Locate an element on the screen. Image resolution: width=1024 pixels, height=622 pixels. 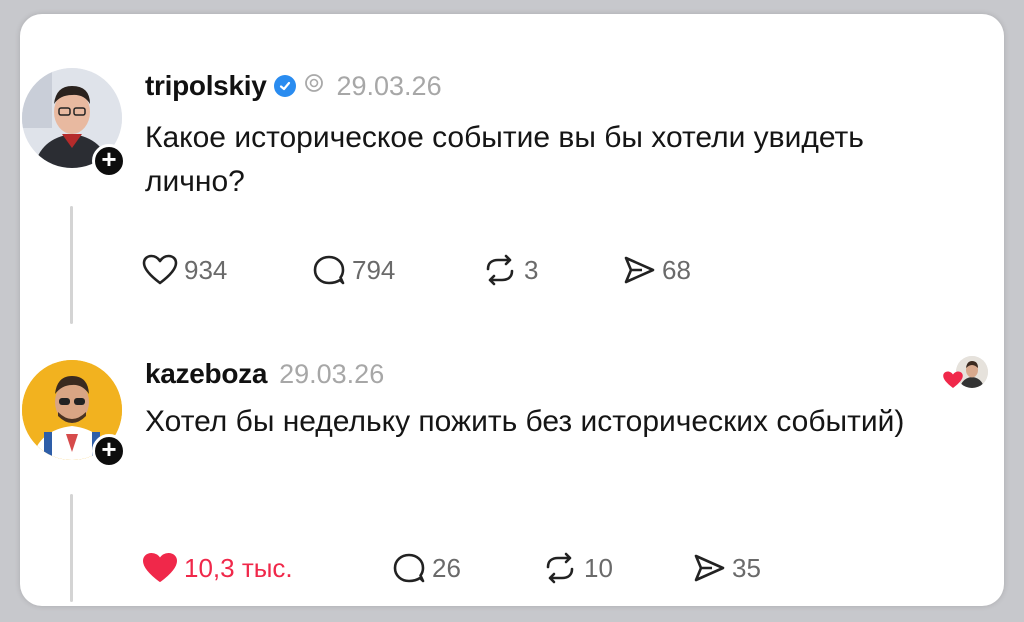
username: kazeboza is located at coordinates (206, 374).